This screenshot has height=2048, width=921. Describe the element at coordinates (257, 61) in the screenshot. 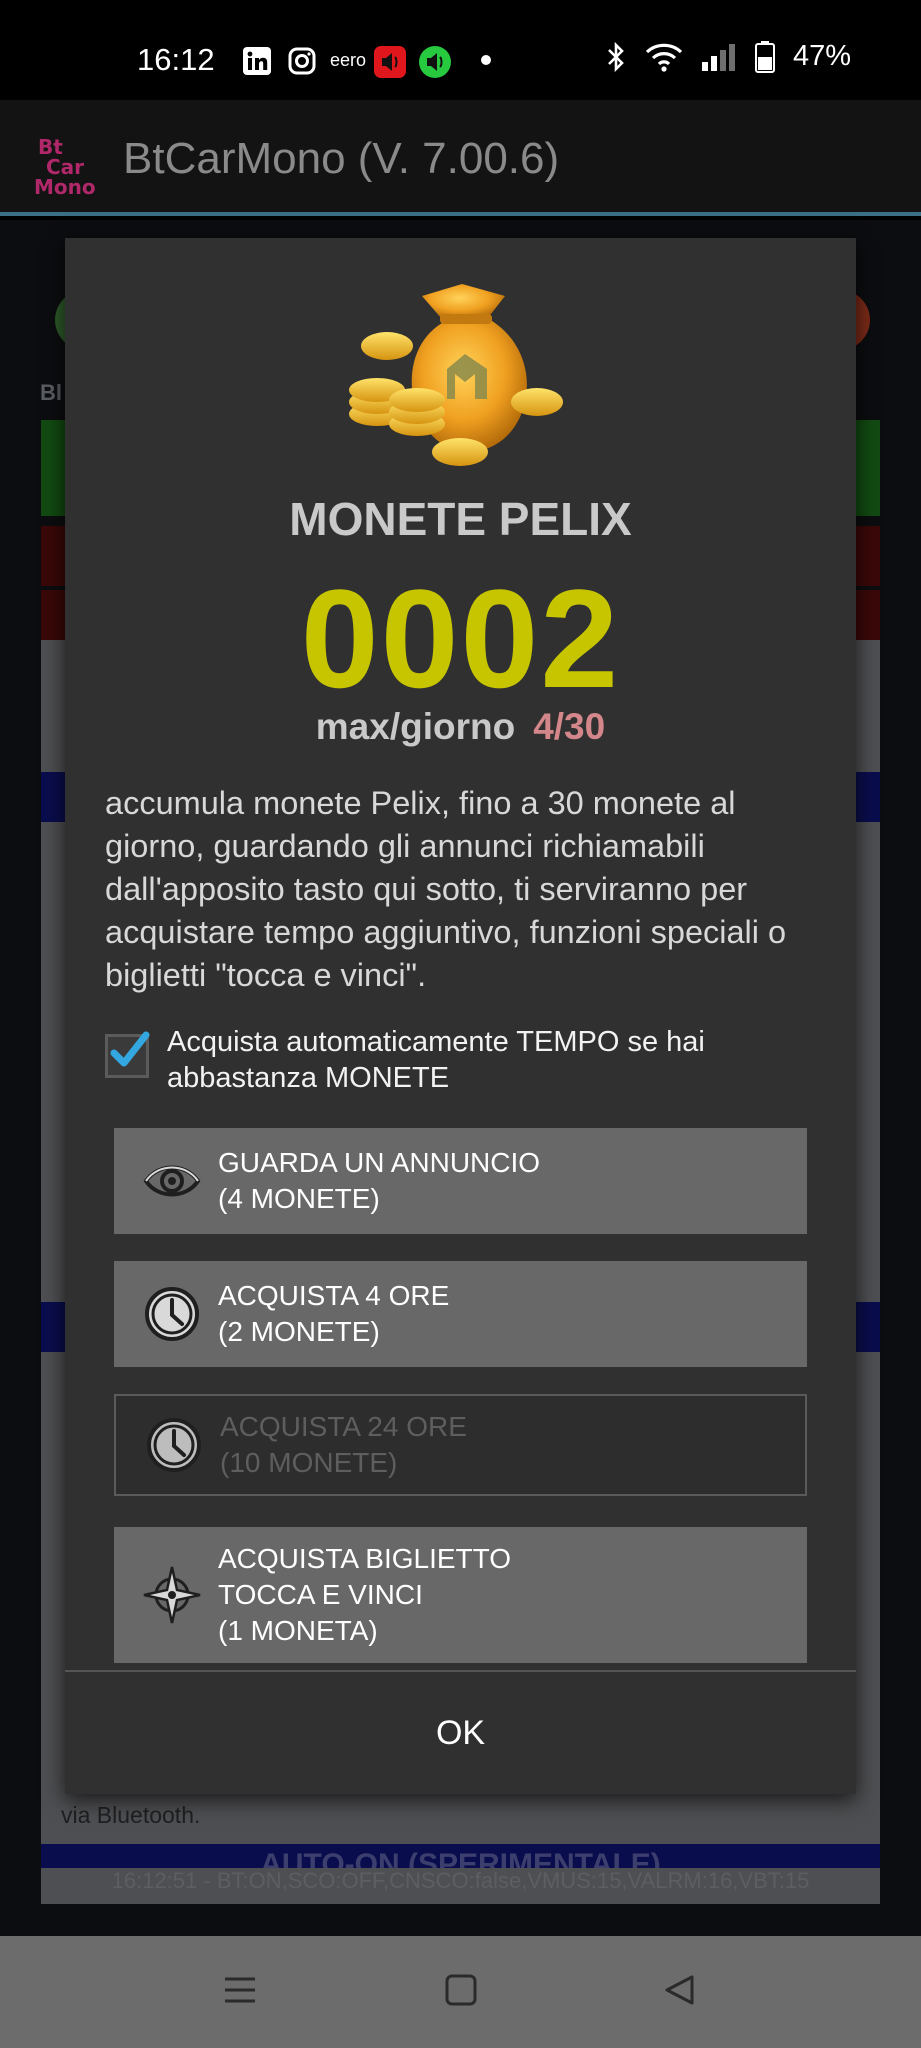

I see `linkedin-icon` at that location.